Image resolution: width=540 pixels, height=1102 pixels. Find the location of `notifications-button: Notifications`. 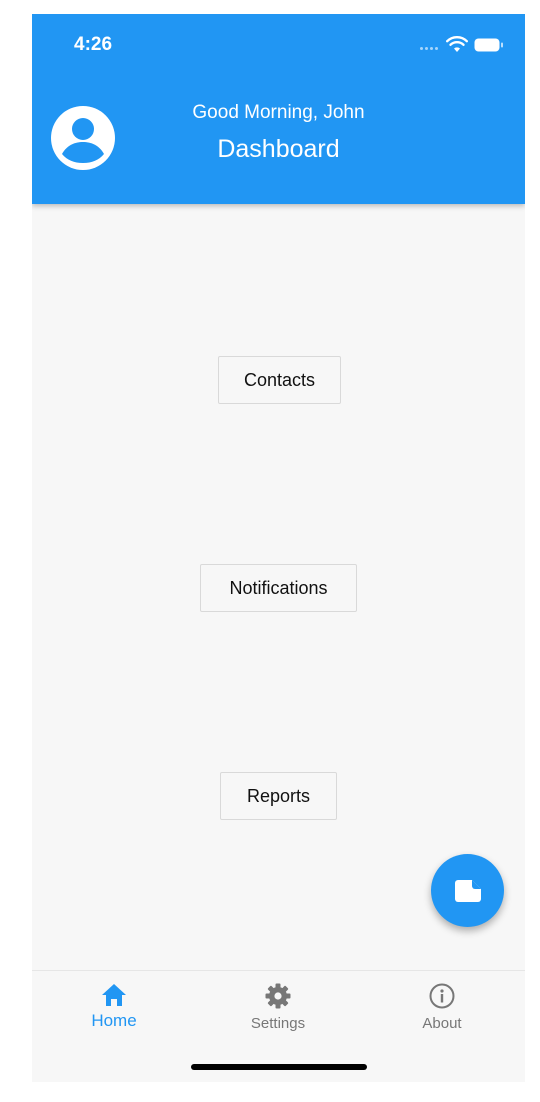

notifications-button: Notifications is located at coordinates (278, 588).